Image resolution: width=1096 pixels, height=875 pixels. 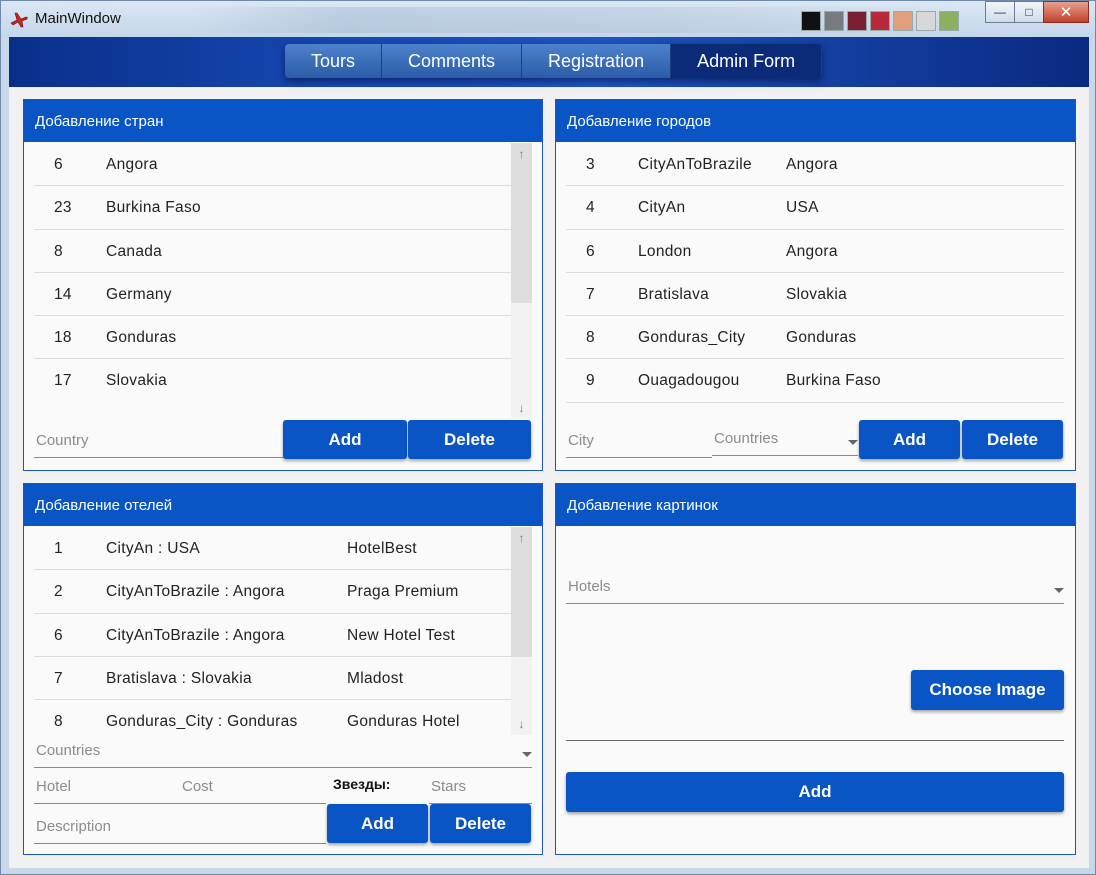 I want to click on row-city: Bratislava, so click(x=674, y=294).